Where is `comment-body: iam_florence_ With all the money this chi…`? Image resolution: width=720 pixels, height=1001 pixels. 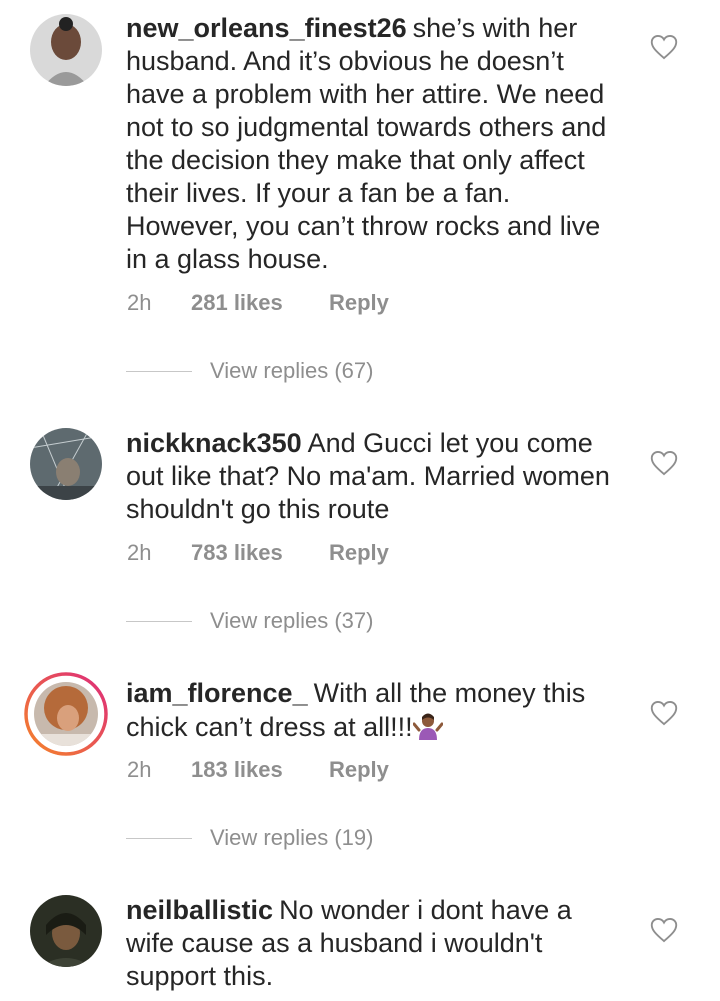 comment-body: iam_florence_ With all the money this chi… is located at coordinates (376, 710).